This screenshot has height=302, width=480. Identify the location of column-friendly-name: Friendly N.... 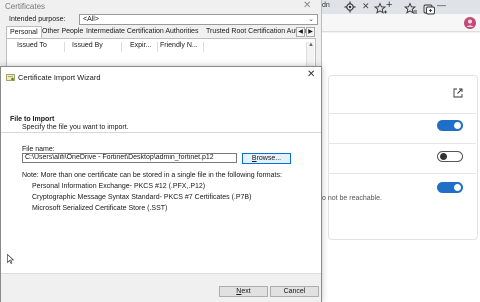
(182, 47).